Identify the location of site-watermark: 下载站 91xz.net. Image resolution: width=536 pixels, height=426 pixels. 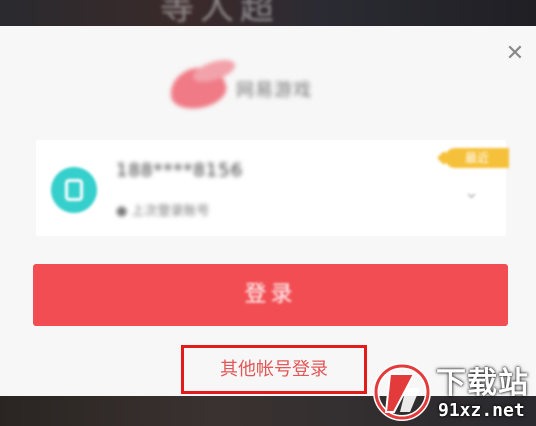
(453, 391).